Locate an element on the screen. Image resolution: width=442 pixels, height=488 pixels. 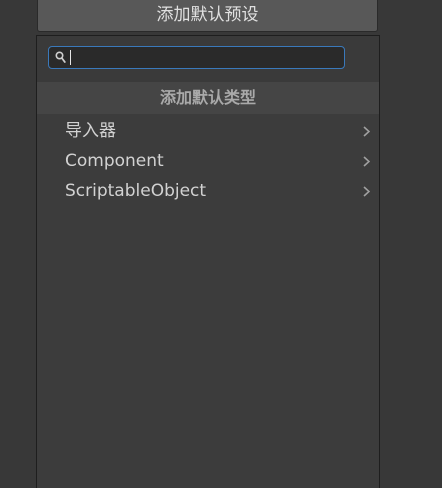
add-default-preset-button: 添加默认预设 is located at coordinates (207, 16).